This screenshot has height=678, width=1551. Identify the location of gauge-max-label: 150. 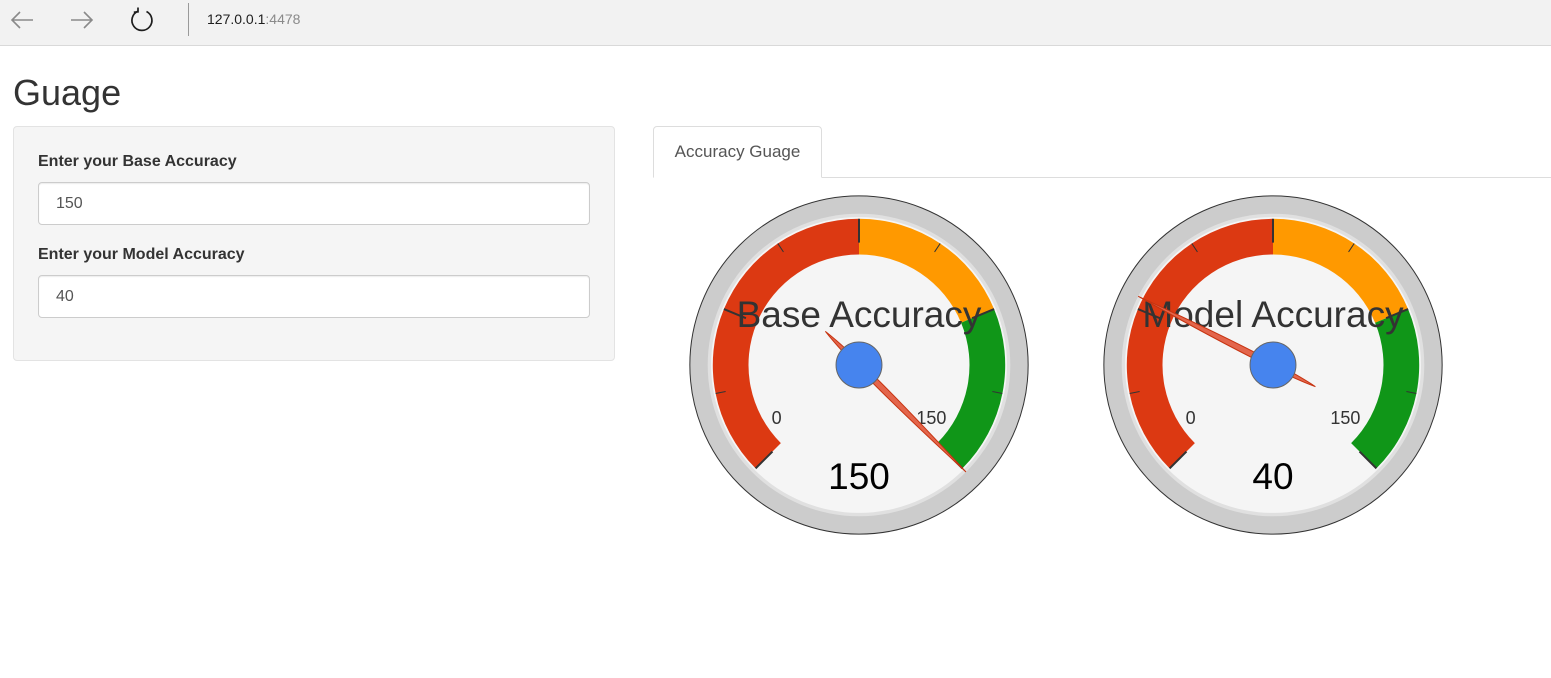
(1345, 418).